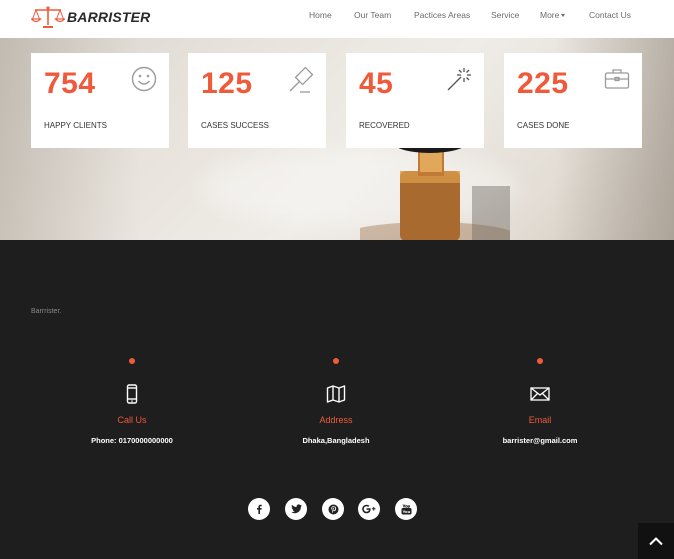 The image size is (674, 559). I want to click on contact-phone: Phone: 0170000000000, so click(132, 440).